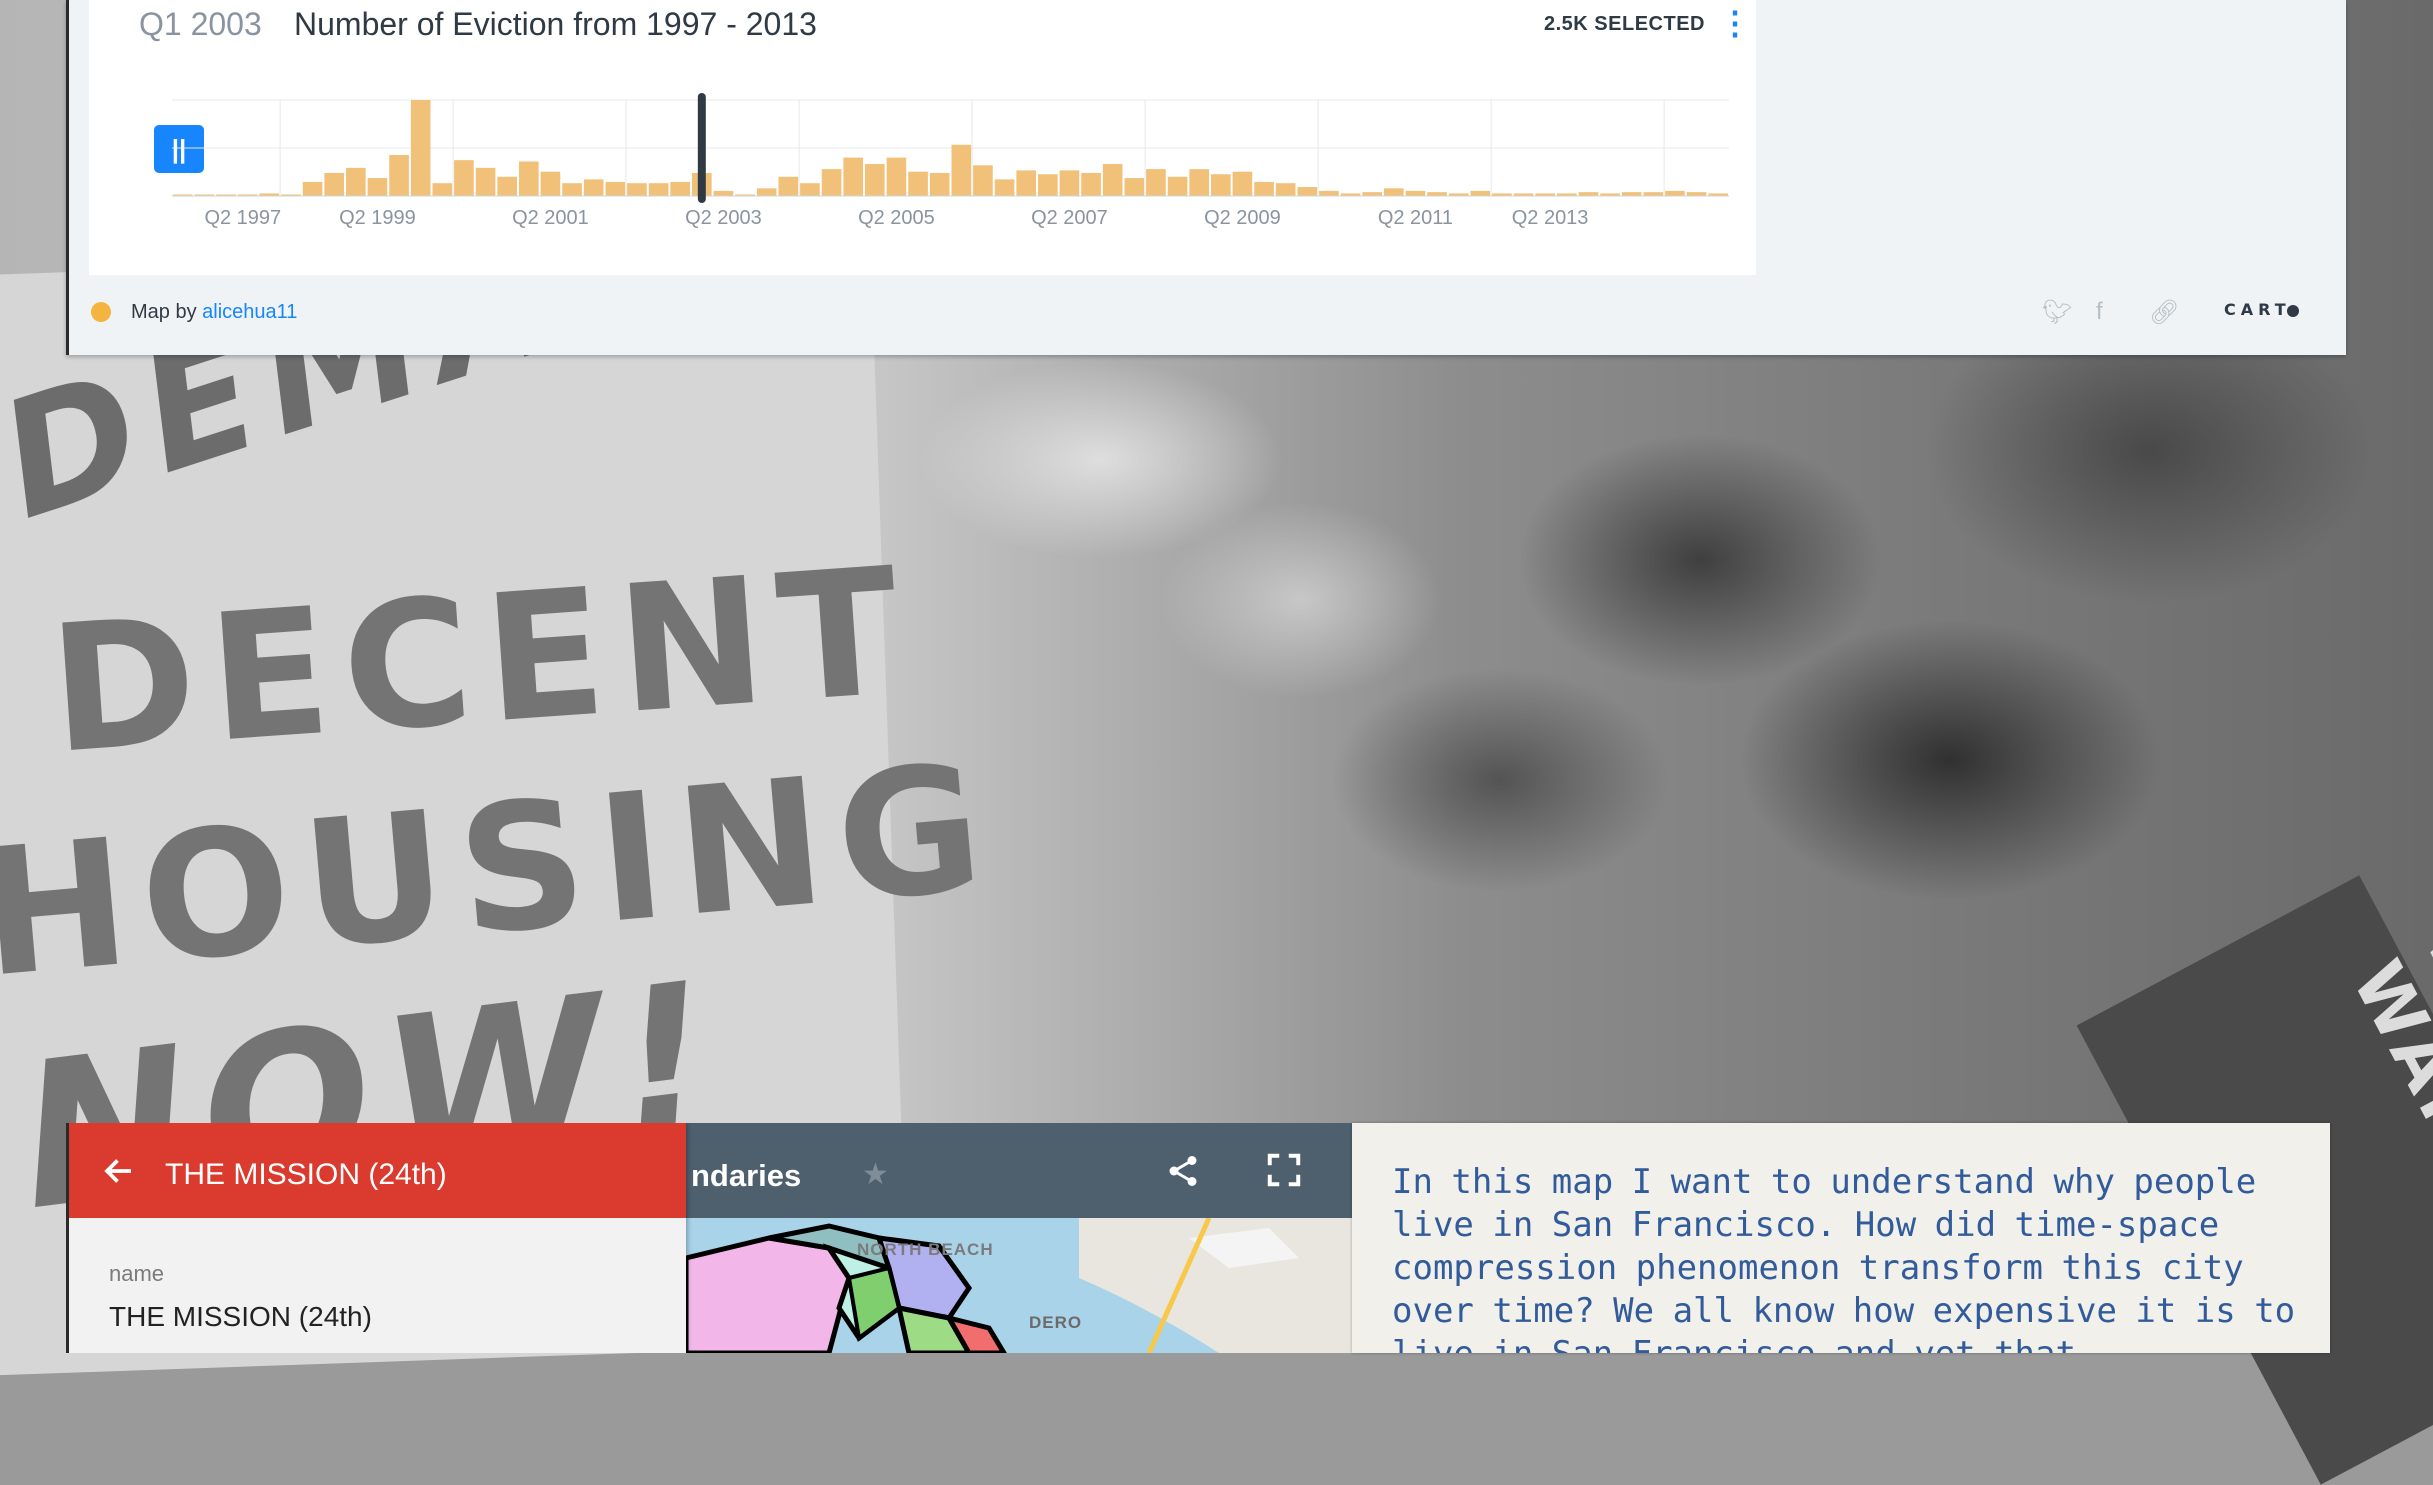  Describe the element at coordinates (1183, 1171) in the screenshot. I see `share-icon` at that location.